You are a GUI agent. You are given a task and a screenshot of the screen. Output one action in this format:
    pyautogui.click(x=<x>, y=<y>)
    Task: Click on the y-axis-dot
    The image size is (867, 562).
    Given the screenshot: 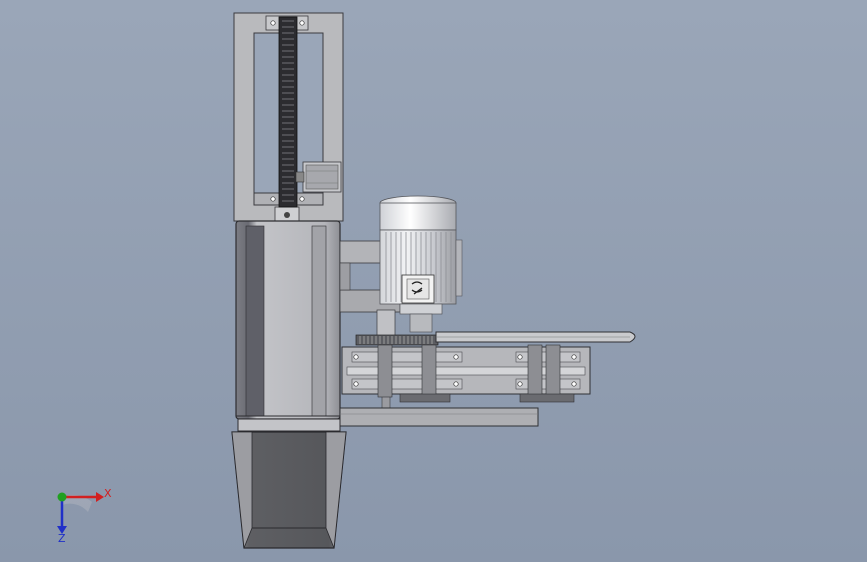 What is the action you would take?
    pyautogui.click(x=62, y=497)
    